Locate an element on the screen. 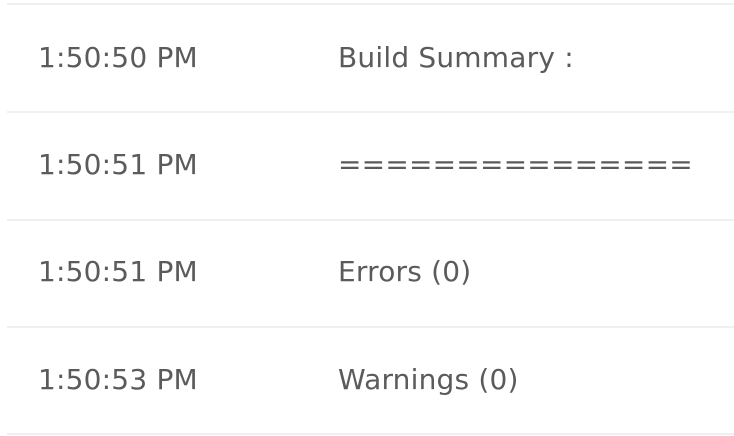  row-divider is located at coordinates (370, 434).